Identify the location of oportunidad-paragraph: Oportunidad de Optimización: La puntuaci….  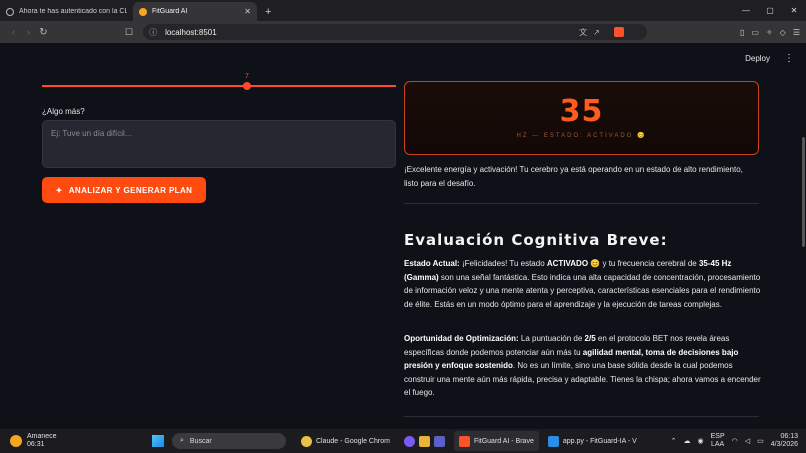
(582, 366).